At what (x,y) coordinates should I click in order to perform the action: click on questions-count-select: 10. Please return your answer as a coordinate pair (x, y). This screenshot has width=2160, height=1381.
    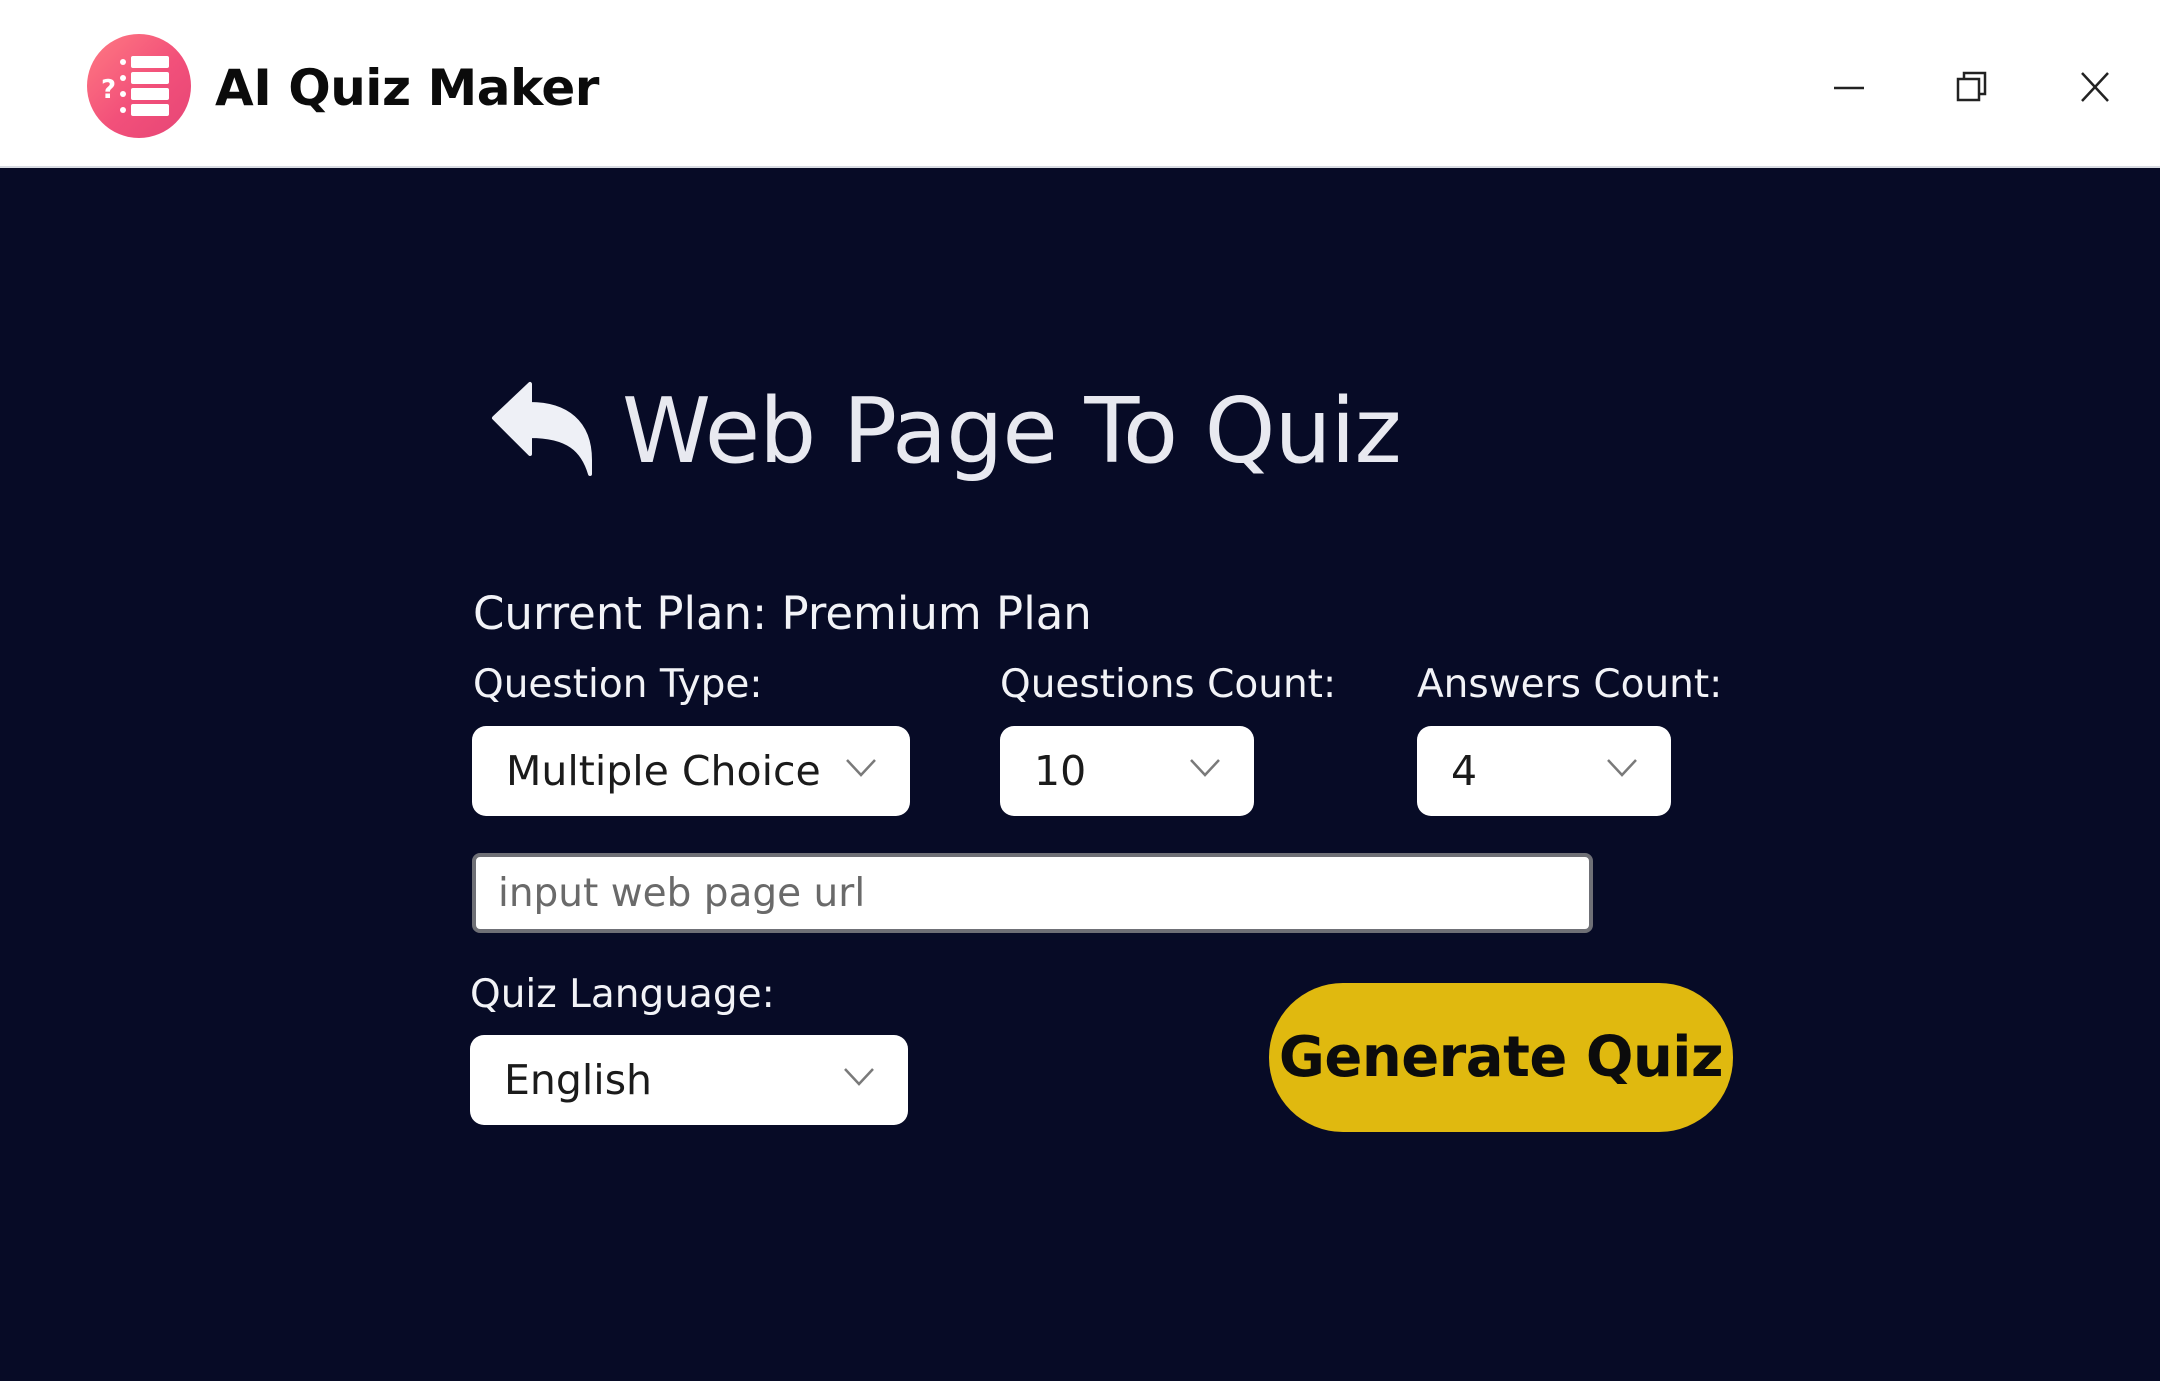
    Looking at the image, I should click on (1127, 771).